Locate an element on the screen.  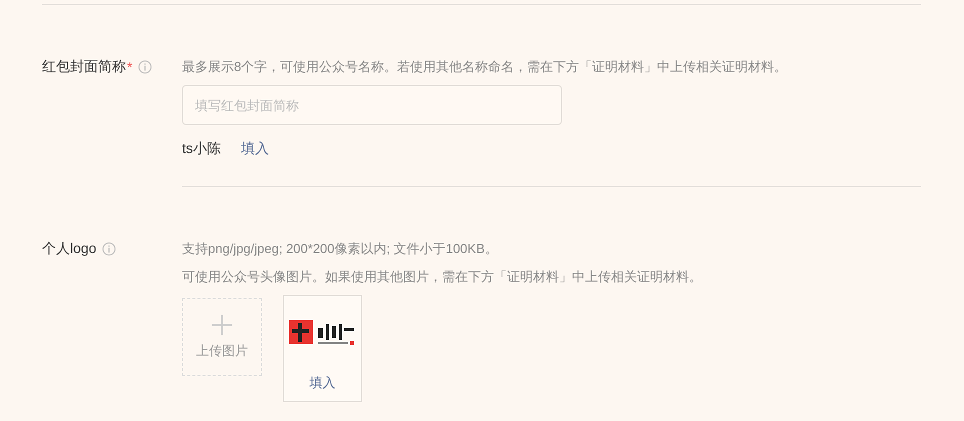
field-label: 个人logo is located at coordinates (69, 249).